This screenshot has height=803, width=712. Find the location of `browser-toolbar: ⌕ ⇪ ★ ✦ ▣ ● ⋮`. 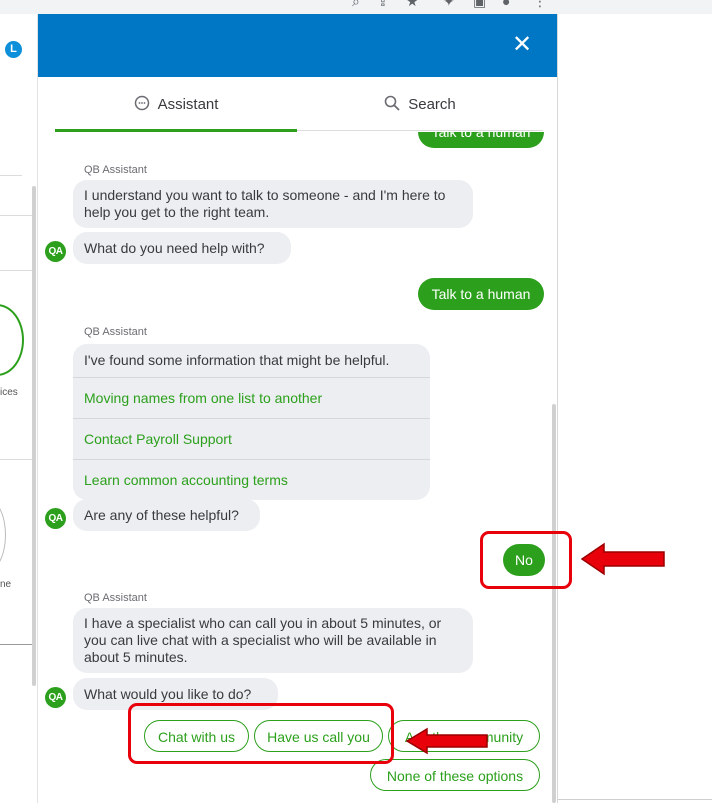

browser-toolbar: ⌕ ⇪ ★ ✦ ▣ ● ⋮ is located at coordinates (356, 7).